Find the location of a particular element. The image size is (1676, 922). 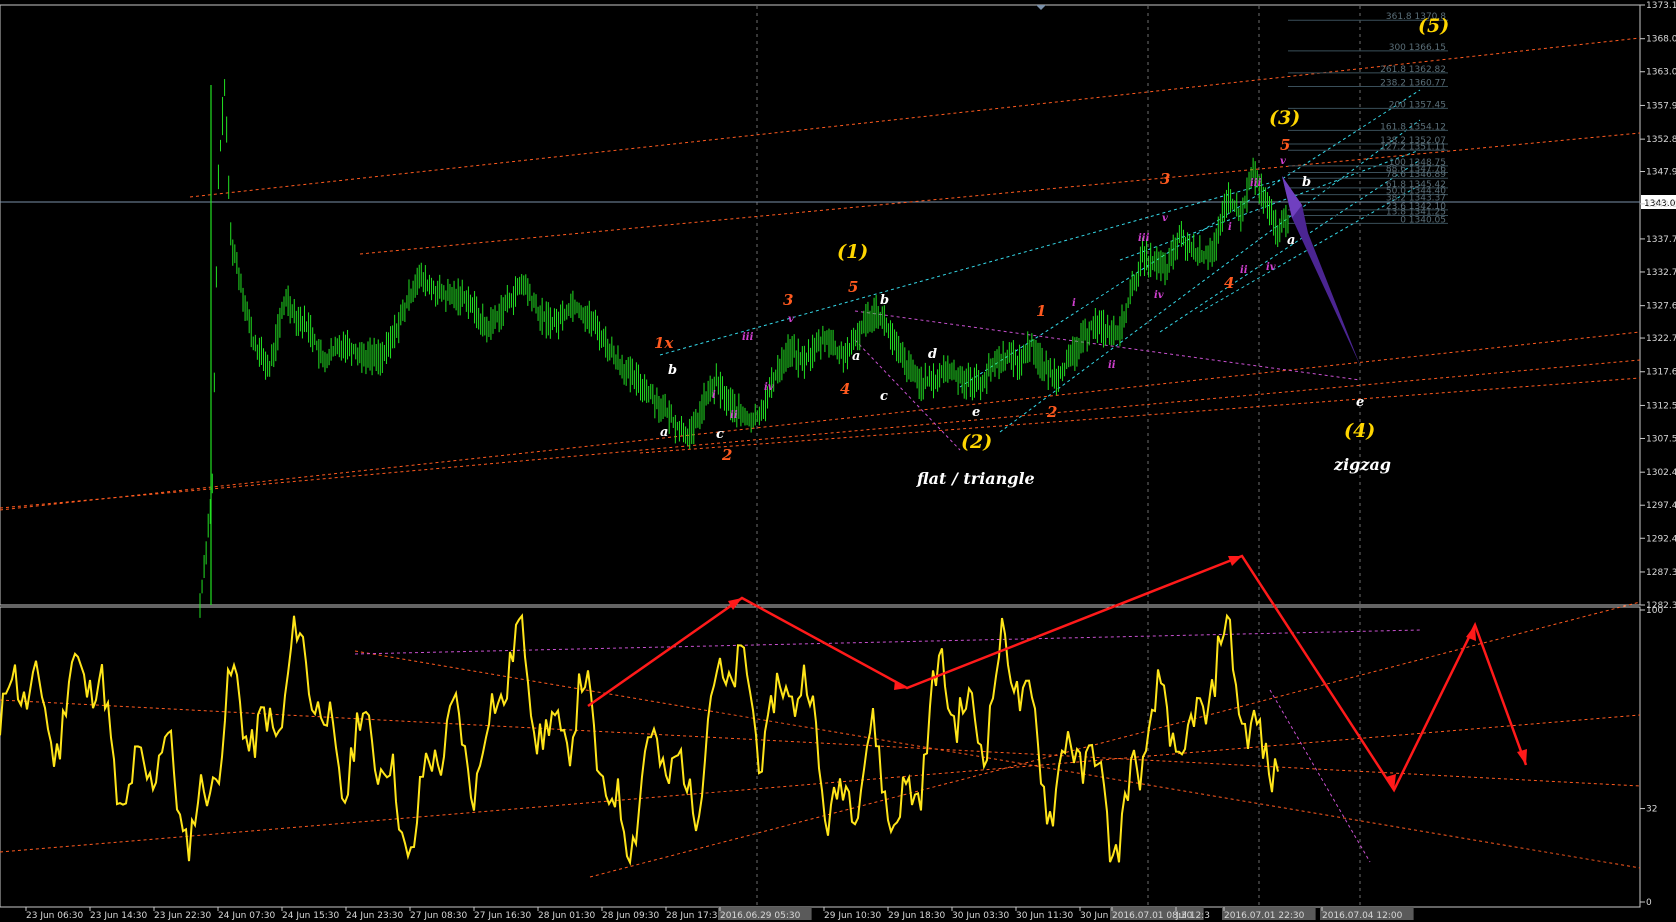

y-tick-label: 1287.3 is located at coordinates (1661, 573).